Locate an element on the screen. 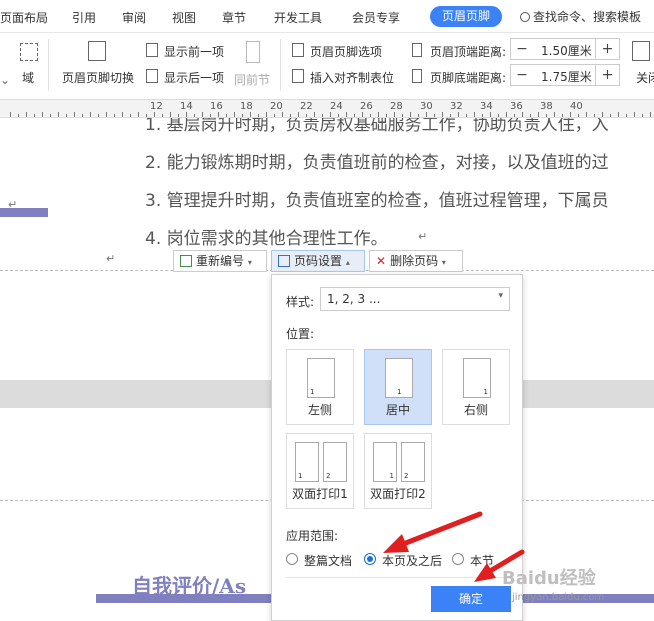 Image resolution: width=654 pixels, height=621 pixels. watermark-url: jingyan.baidu.com is located at coordinates (558, 597).